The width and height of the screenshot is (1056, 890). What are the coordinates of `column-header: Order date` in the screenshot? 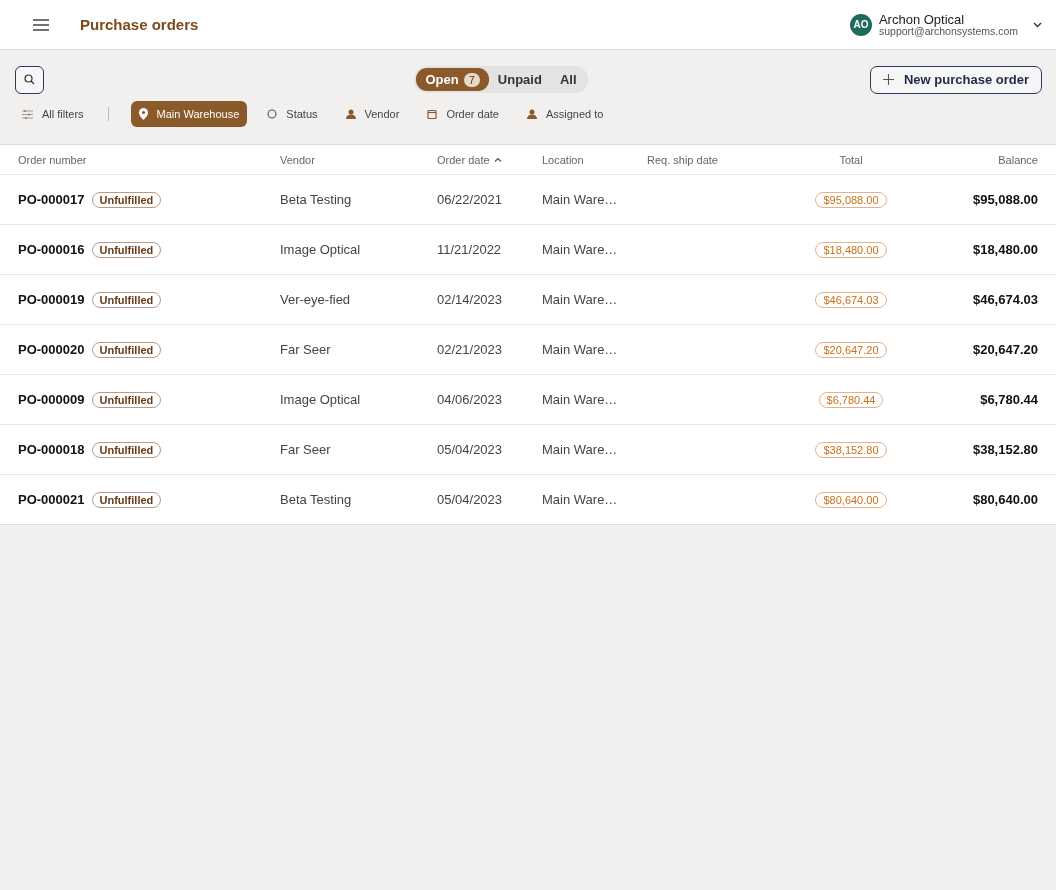 It's located at (489, 159).